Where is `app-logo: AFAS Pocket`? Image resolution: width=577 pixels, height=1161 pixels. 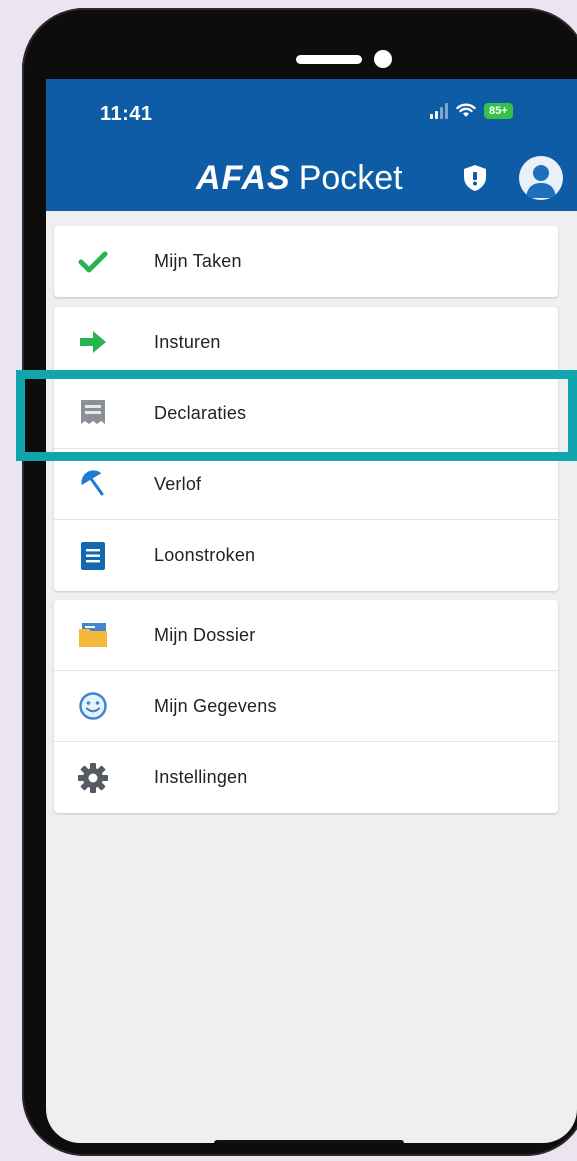
app-logo: AFAS Pocket is located at coordinates (299, 178).